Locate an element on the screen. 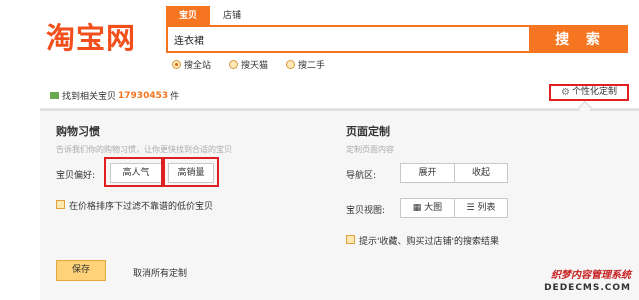 The height and width of the screenshot is (300, 639). tab-items: 宝贝 is located at coordinates (188, 16).